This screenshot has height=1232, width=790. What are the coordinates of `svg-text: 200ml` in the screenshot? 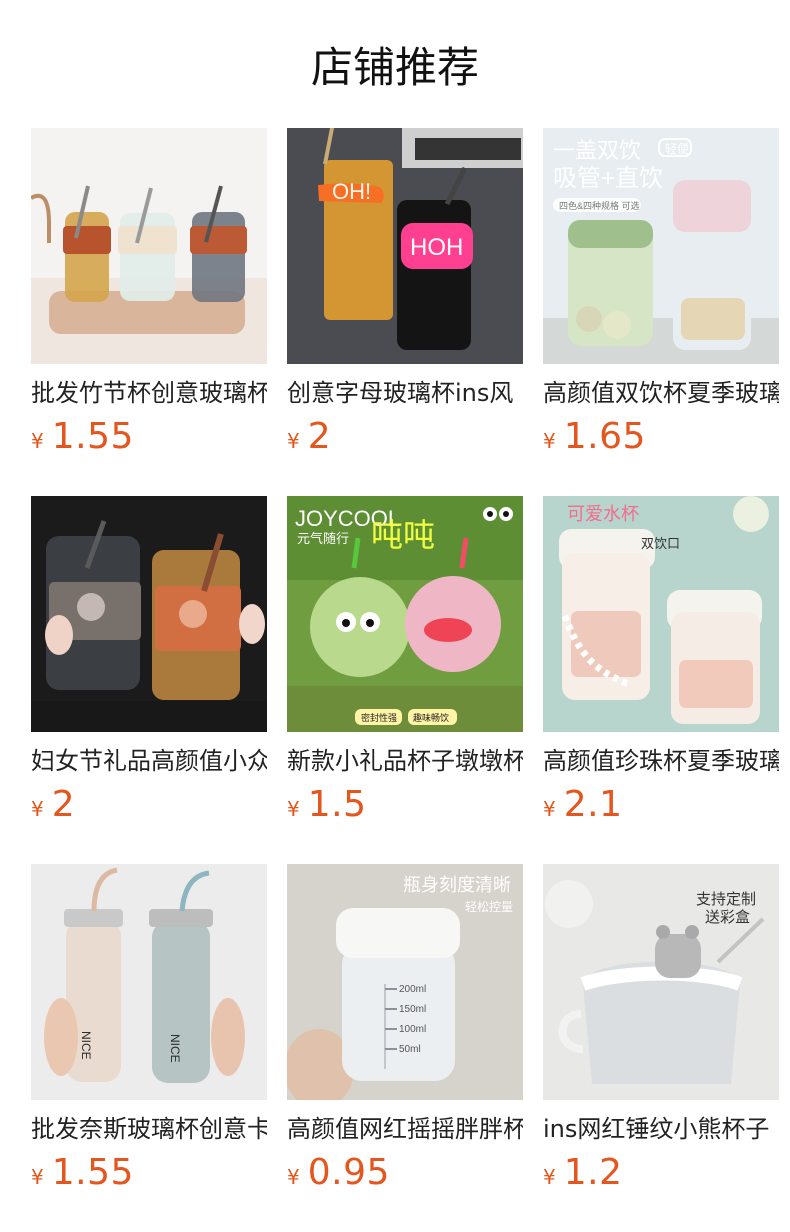 It's located at (412, 989).